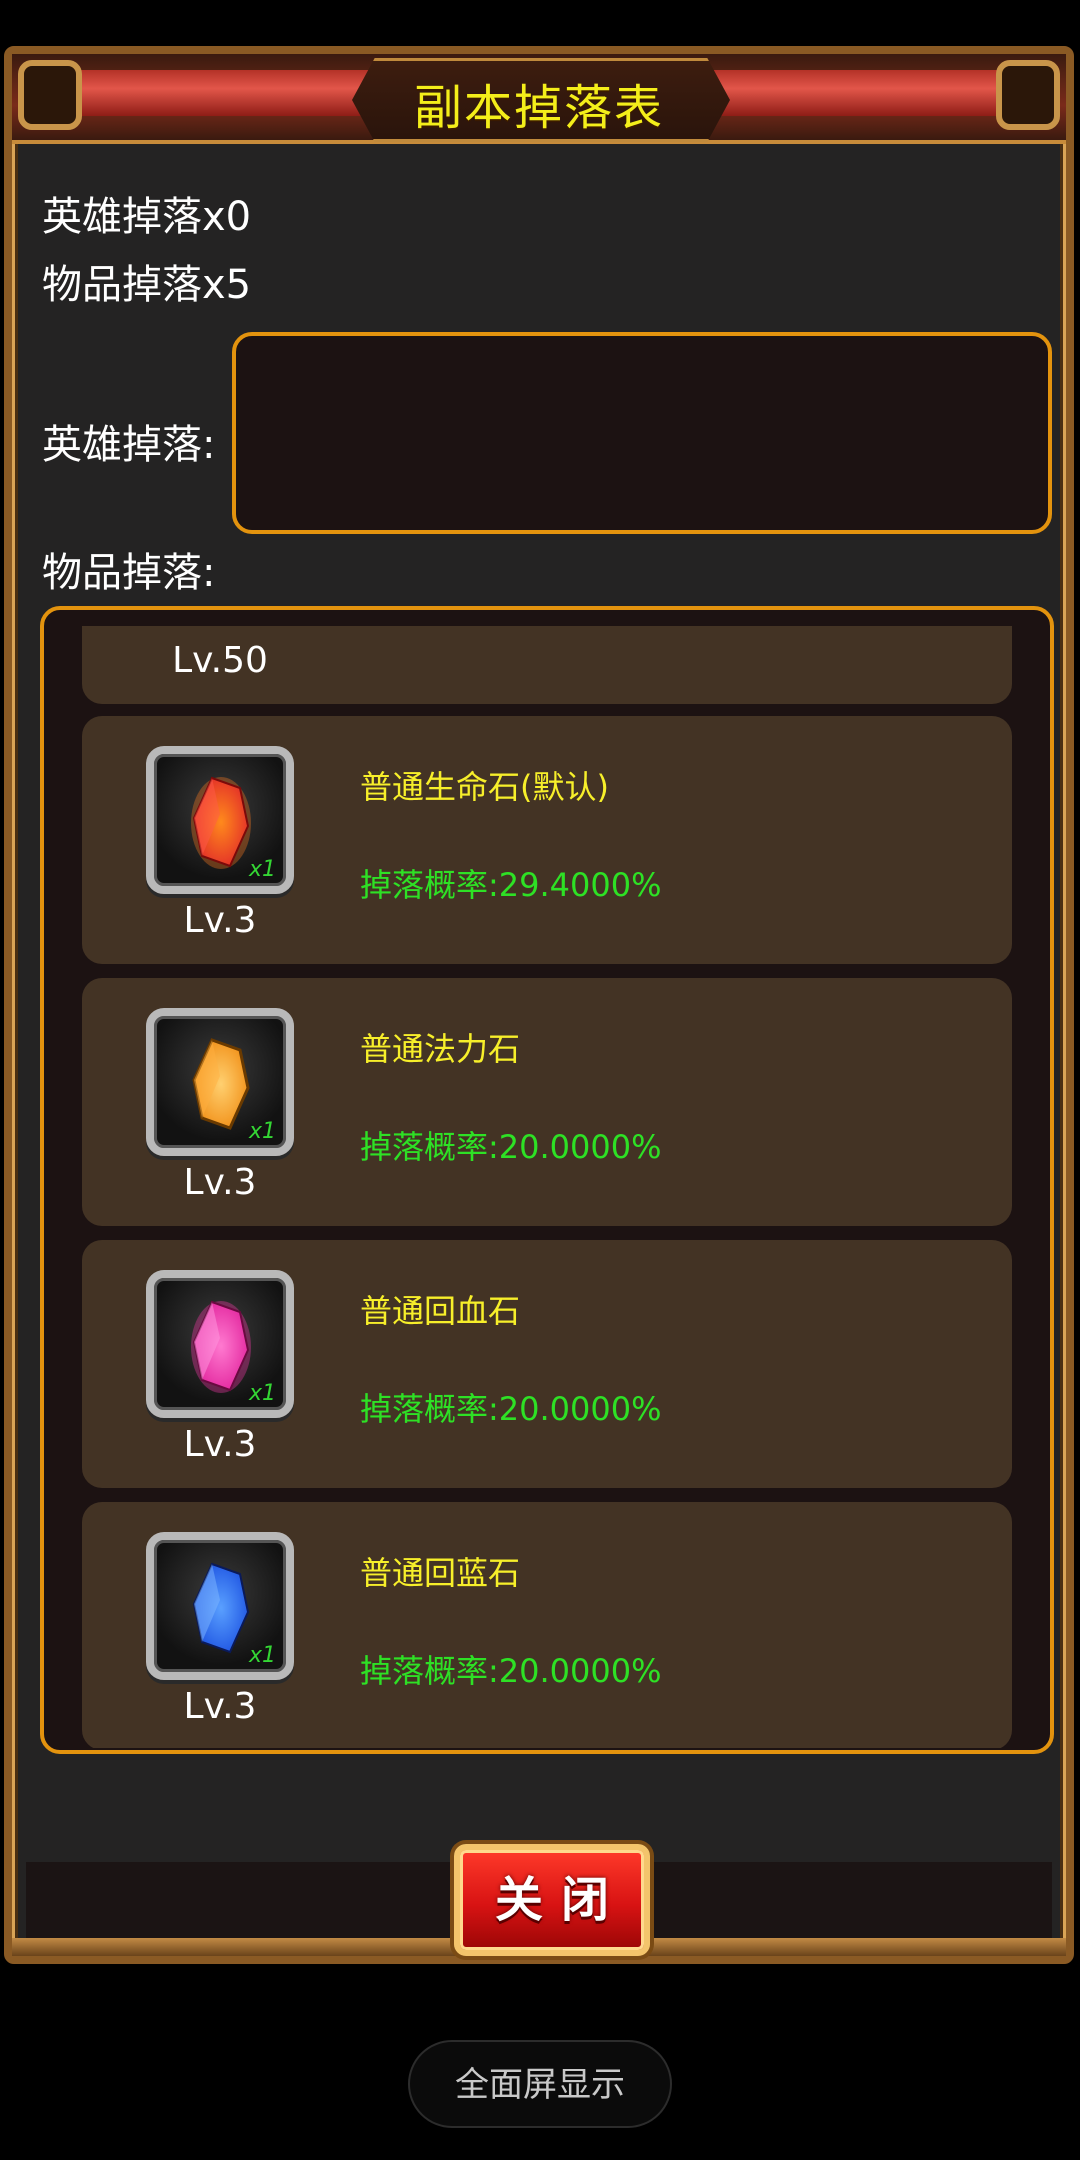  I want to click on pink-gem-icon, so click(221, 1346).